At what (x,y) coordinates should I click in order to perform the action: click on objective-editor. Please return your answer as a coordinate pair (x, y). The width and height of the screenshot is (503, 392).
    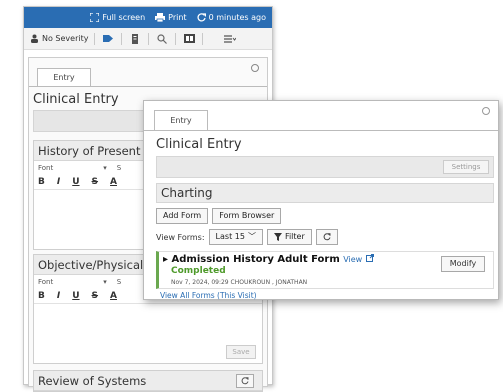
    Looking at the image, I should click on (148, 320).